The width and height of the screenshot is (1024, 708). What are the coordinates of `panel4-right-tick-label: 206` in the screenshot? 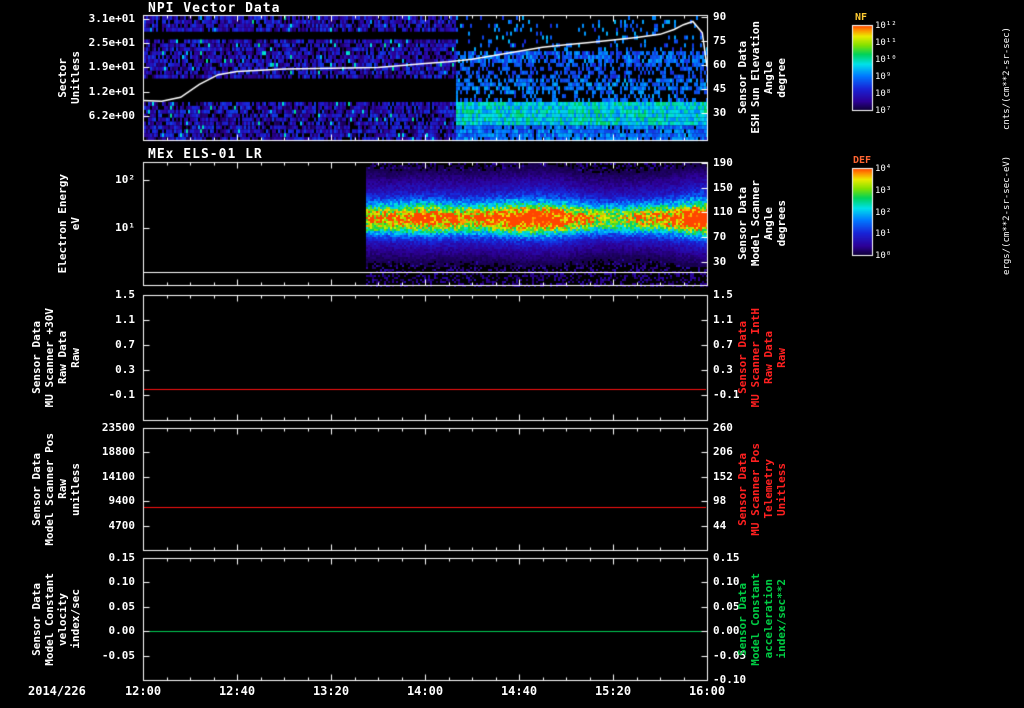 It's located at (723, 451).